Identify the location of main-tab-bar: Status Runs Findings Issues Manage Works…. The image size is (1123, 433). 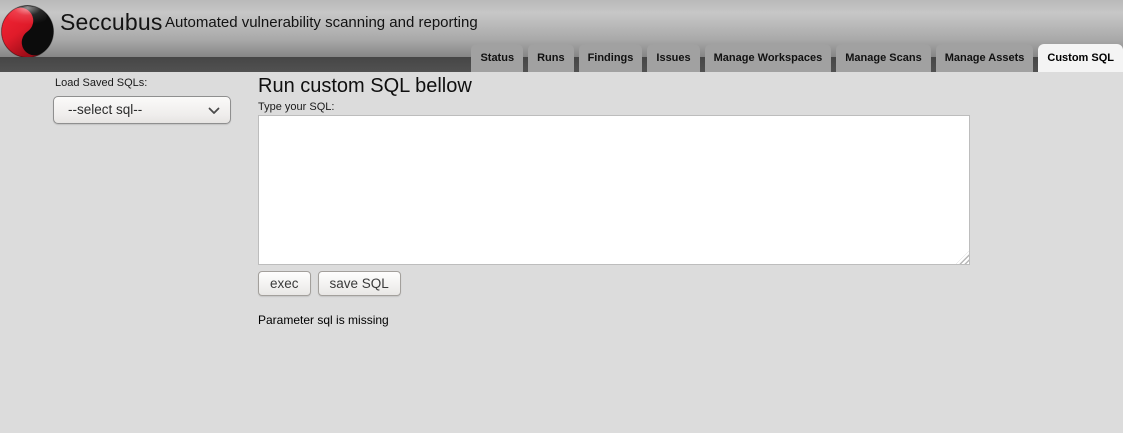
(797, 58).